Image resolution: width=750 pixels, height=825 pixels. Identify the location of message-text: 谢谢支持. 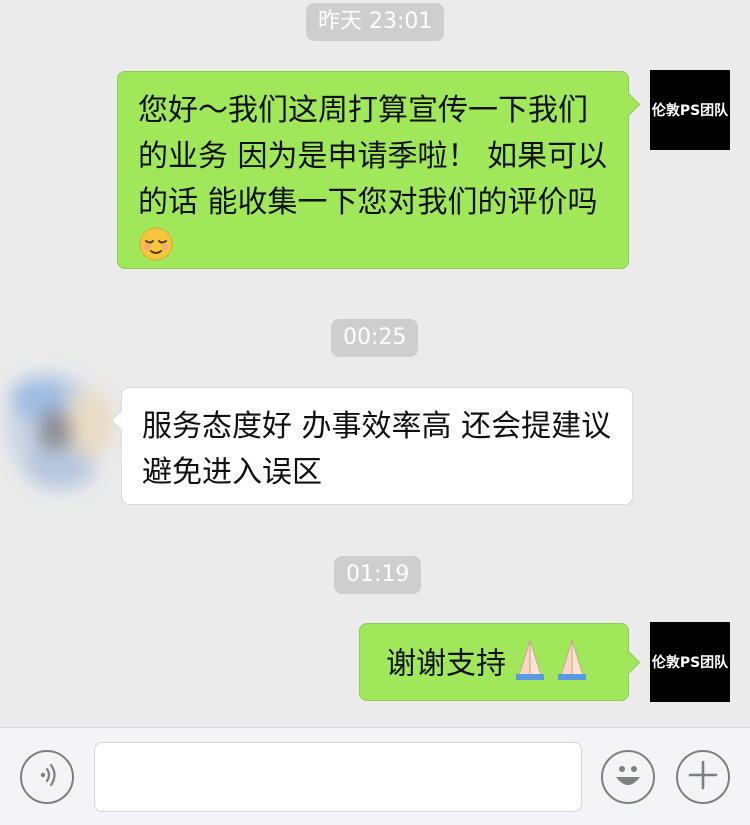
(446, 664).